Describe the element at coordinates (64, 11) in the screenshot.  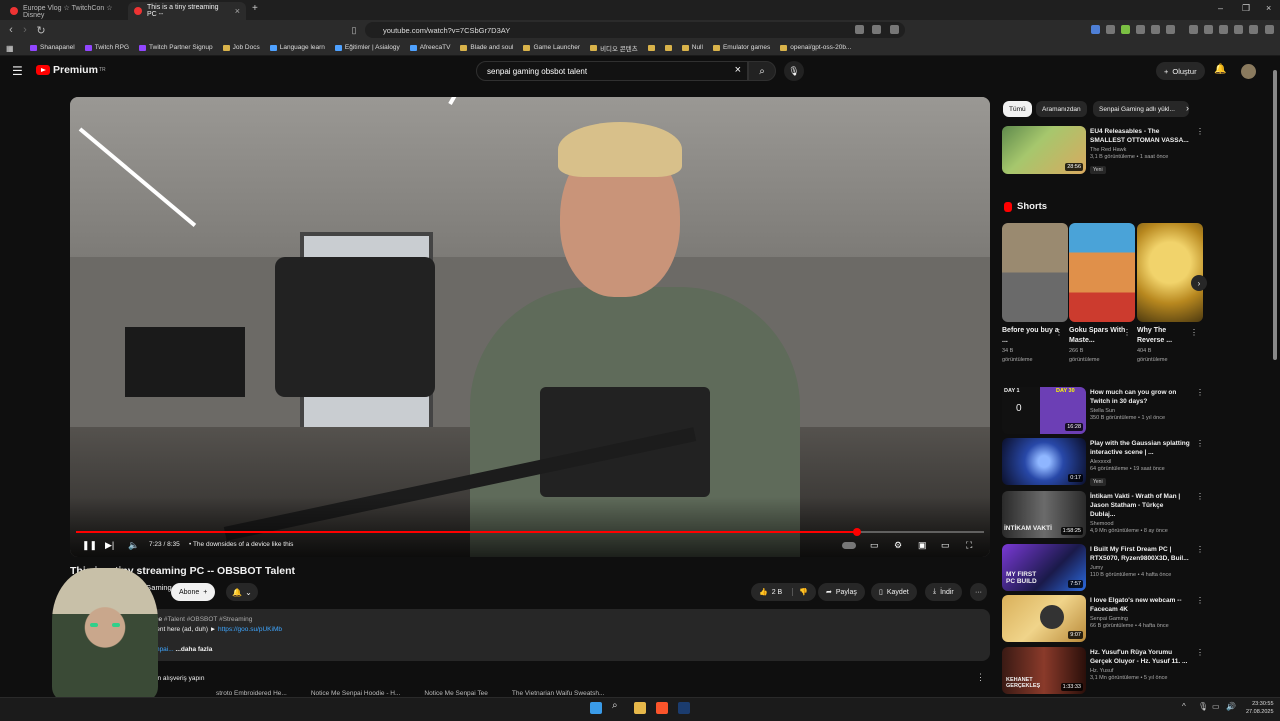
I see `browser-tab-1: Europe Vlog ☆ TwitchCon ☆ Disney` at that location.